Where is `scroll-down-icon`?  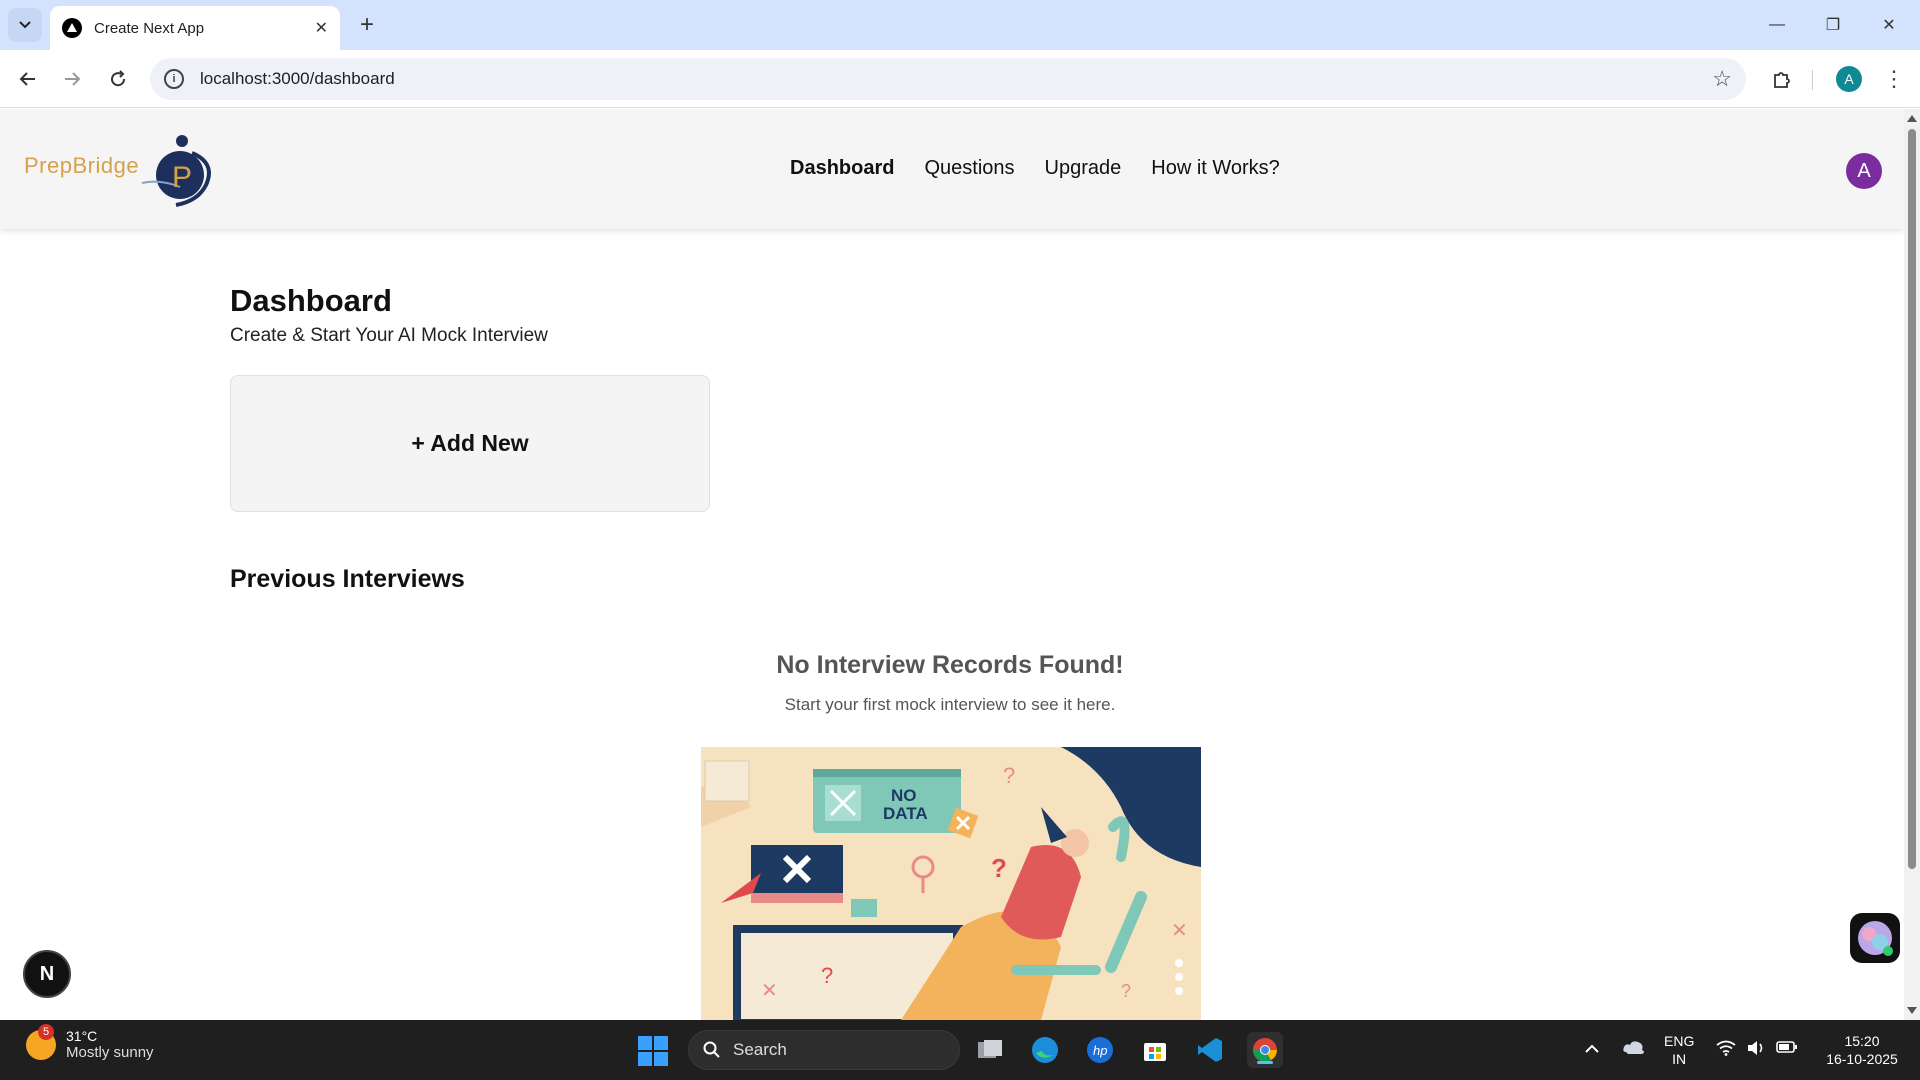
scroll-down-icon is located at coordinates (1912, 1010).